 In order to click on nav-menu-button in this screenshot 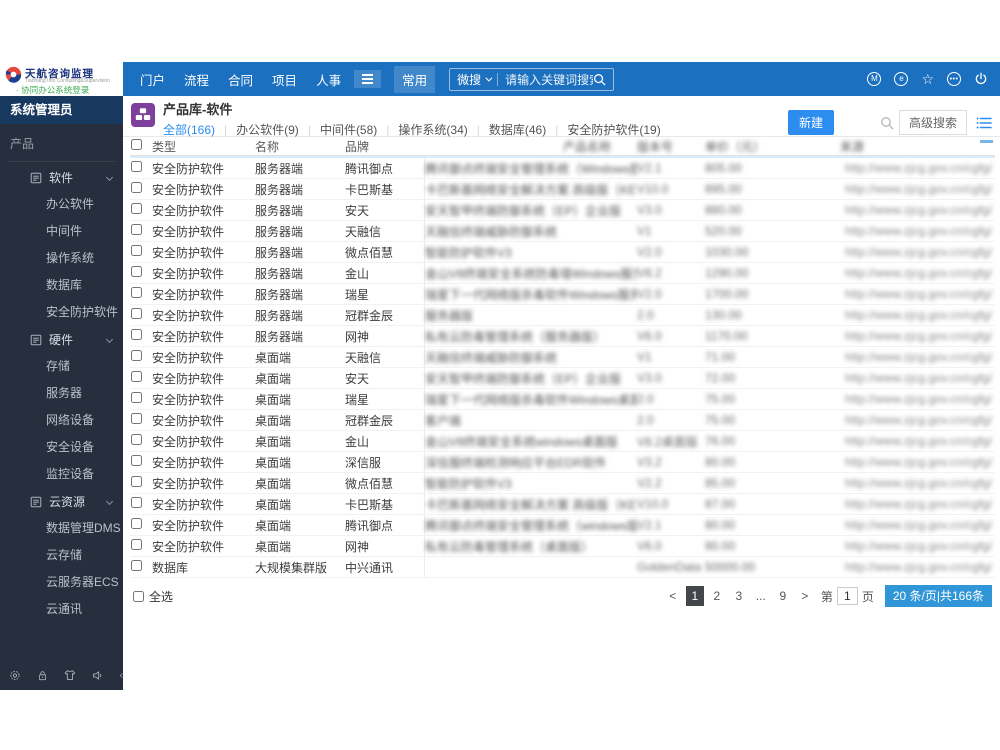, I will do `click(368, 79)`.